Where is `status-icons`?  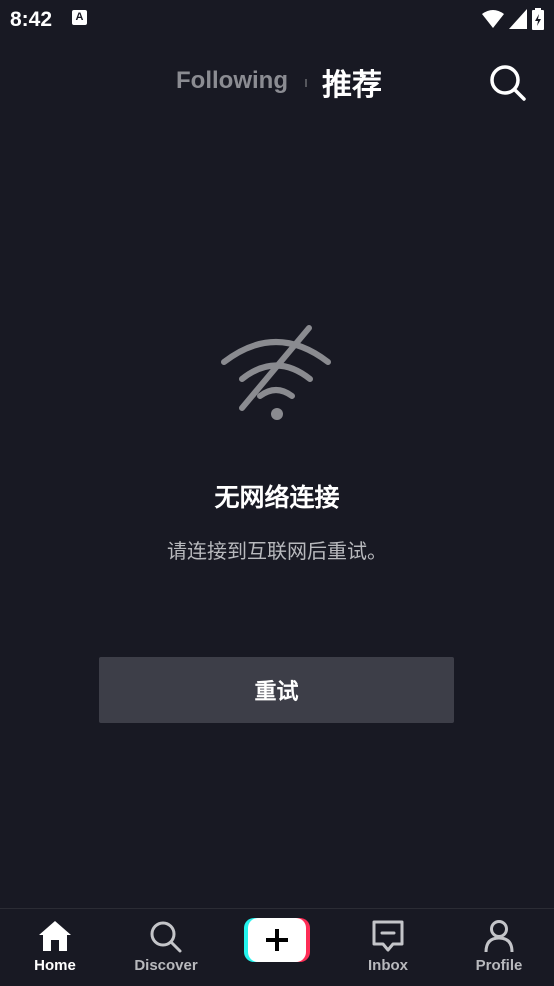
status-icons is located at coordinates (513, 19).